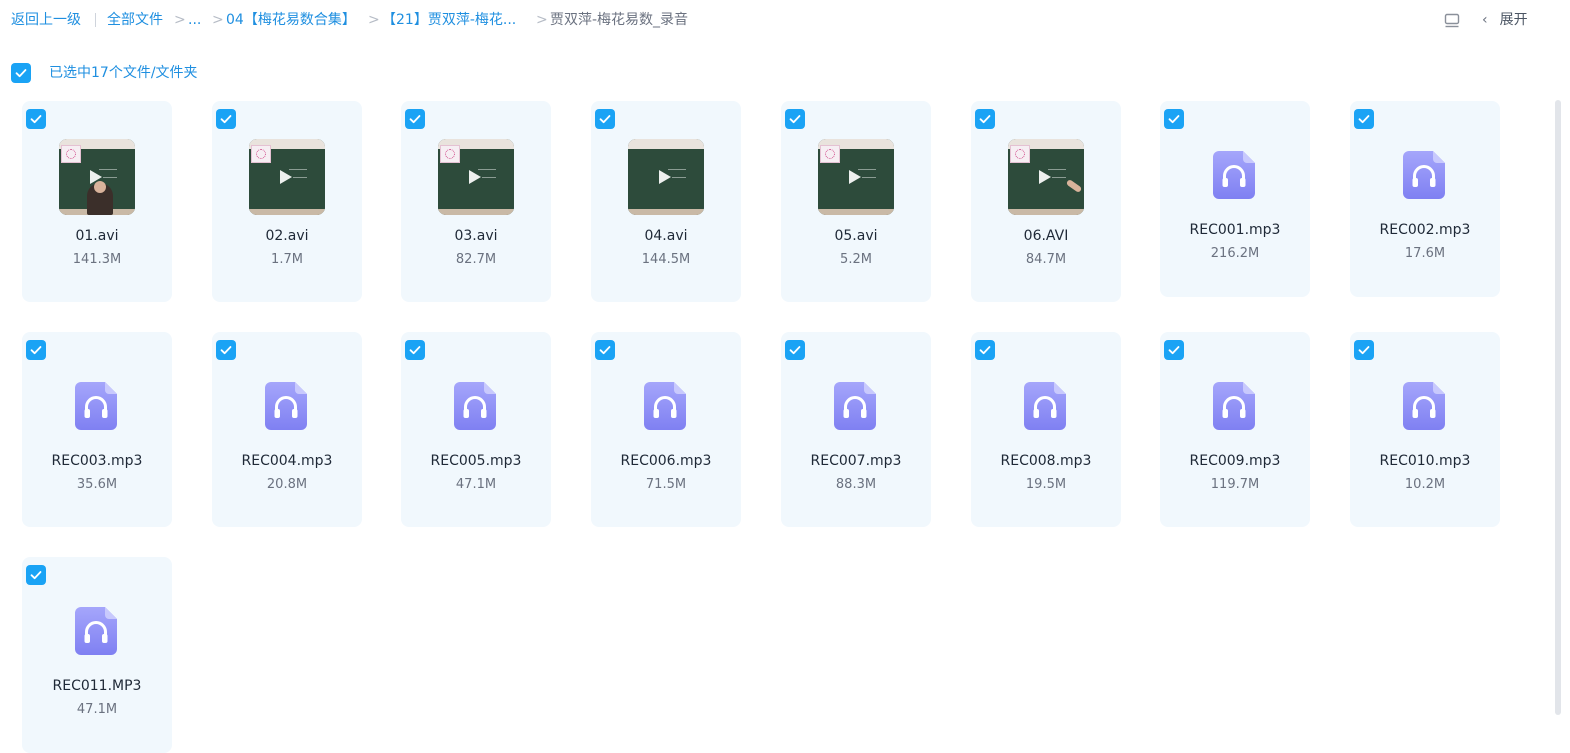 This screenshot has height=753, width=1570. What do you see at coordinates (97, 484) in the screenshot?
I see `file-size: 35.6M` at bounding box center [97, 484].